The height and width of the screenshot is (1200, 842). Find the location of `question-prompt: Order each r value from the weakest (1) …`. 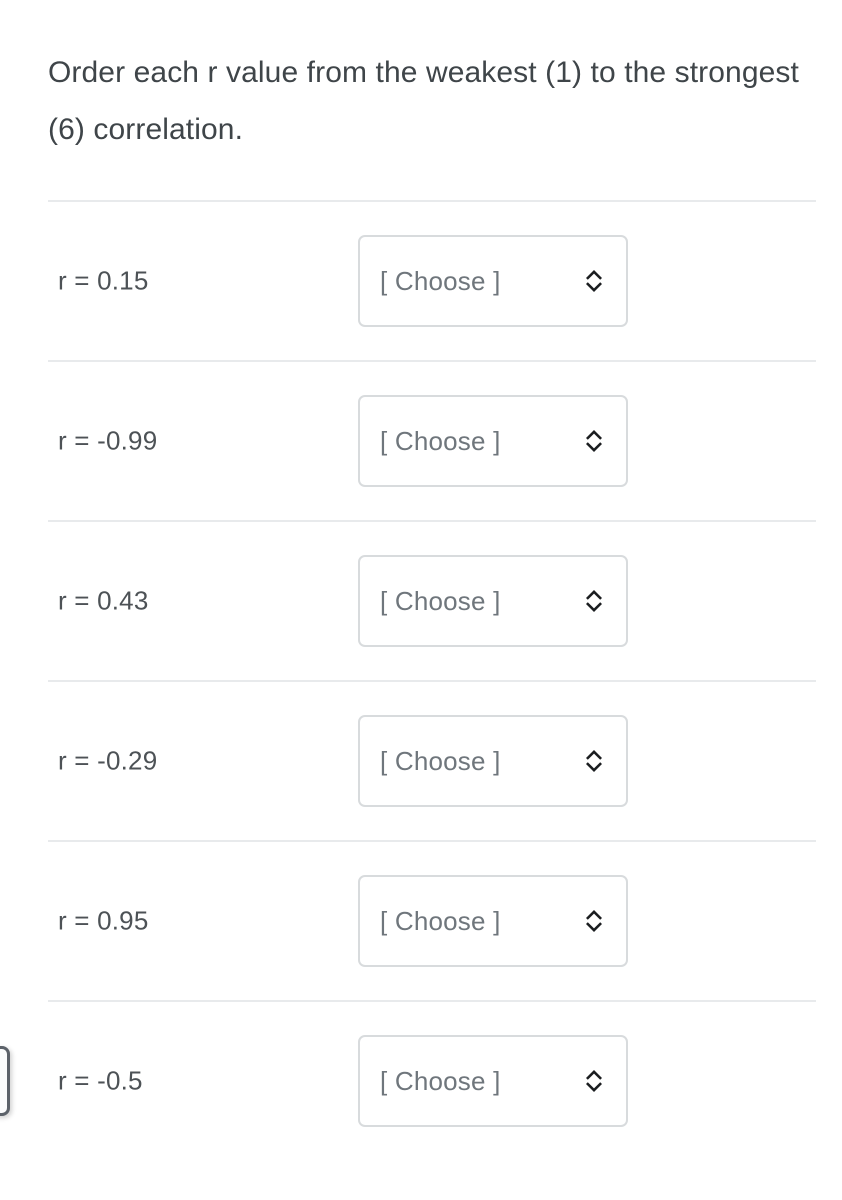

question-prompt: Order each r value from the weakest (1) … is located at coordinates (423, 101).